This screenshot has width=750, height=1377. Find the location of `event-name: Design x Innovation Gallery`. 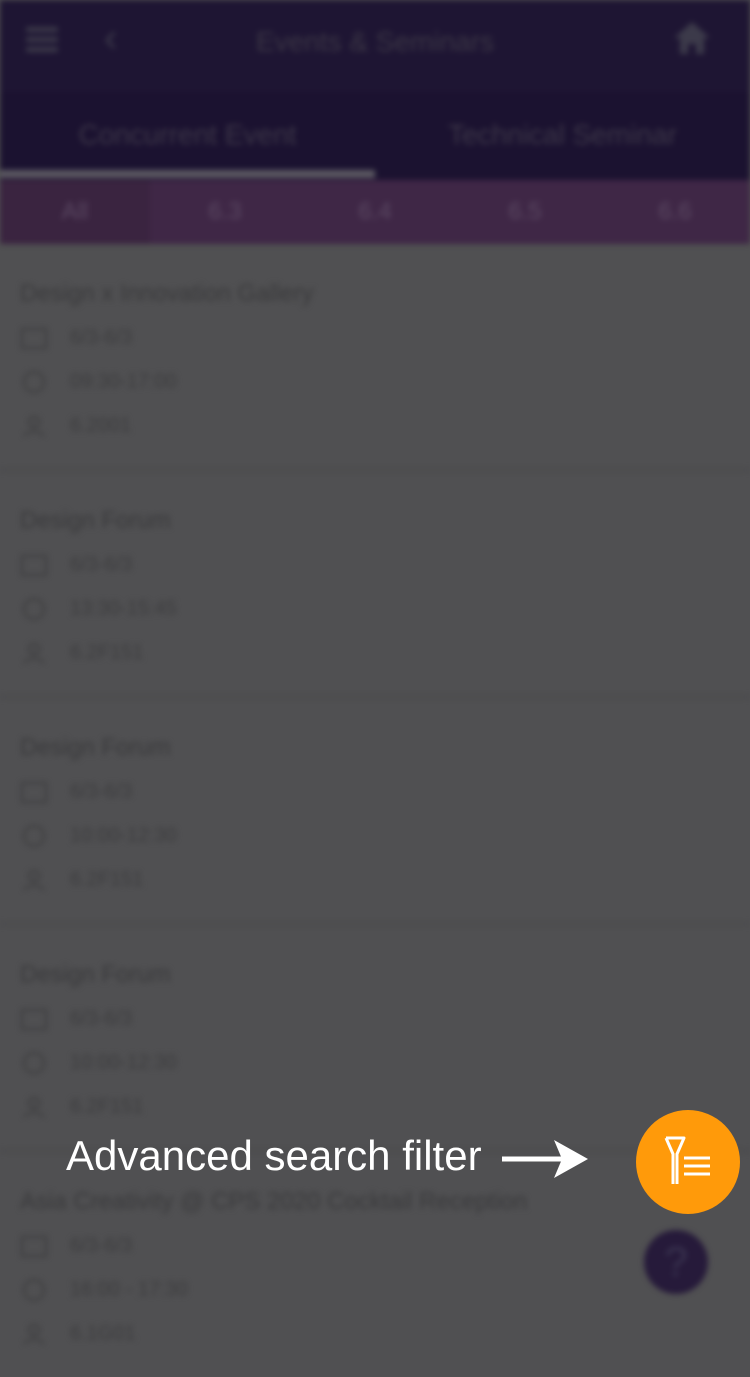

event-name: Design x Innovation Gallery is located at coordinates (167, 293).